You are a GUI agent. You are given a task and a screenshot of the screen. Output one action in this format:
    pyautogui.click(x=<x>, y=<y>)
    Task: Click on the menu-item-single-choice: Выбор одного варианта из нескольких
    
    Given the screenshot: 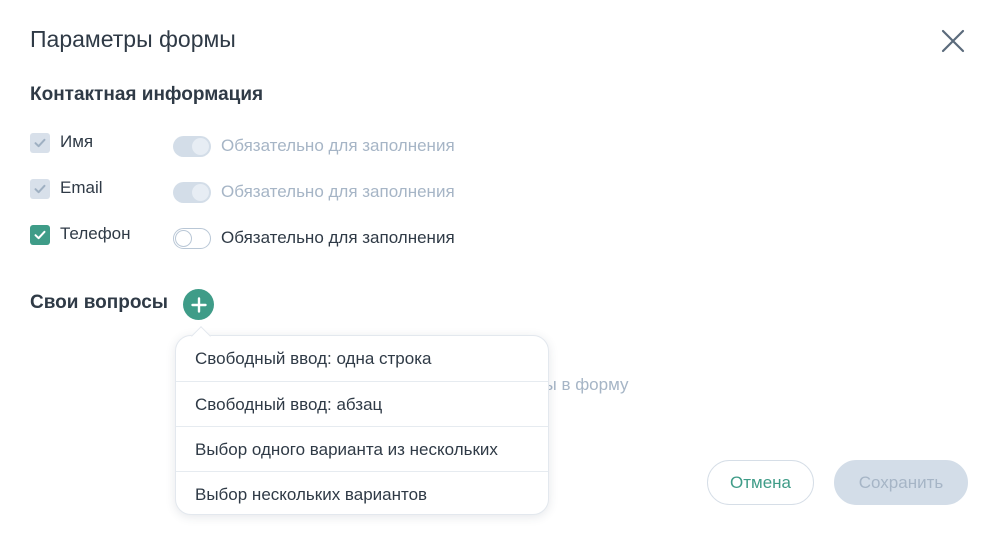 What is the action you would take?
    pyautogui.click(x=362, y=448)
    